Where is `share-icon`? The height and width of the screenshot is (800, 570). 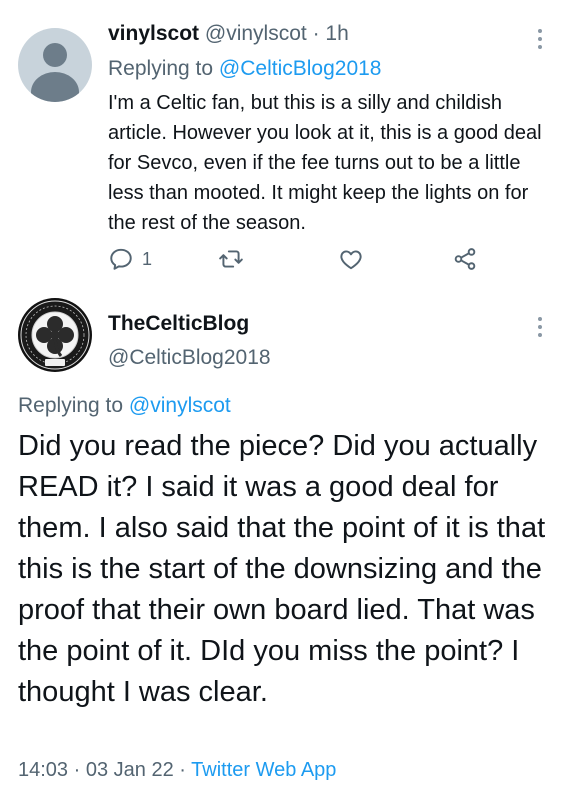
share-icon is located at coordinates (465, 259).